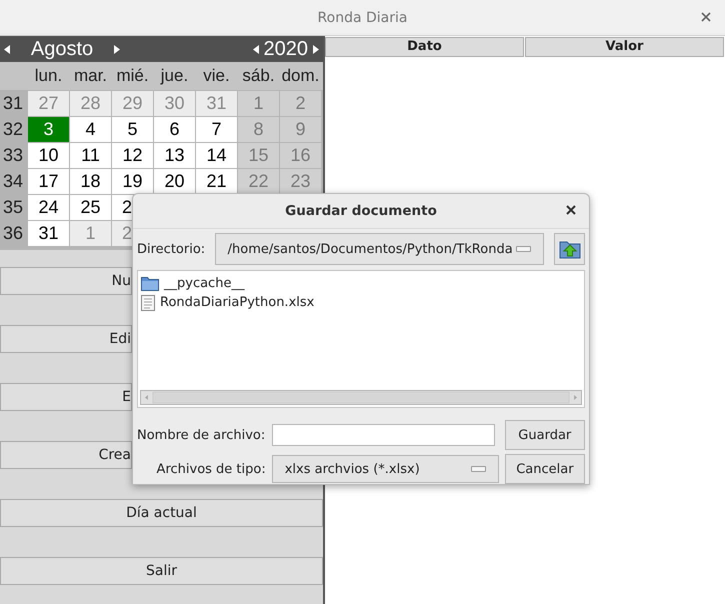 This screenshot has height=604, width=725. I want to click on calendar-day: 24, so click(48, 207).